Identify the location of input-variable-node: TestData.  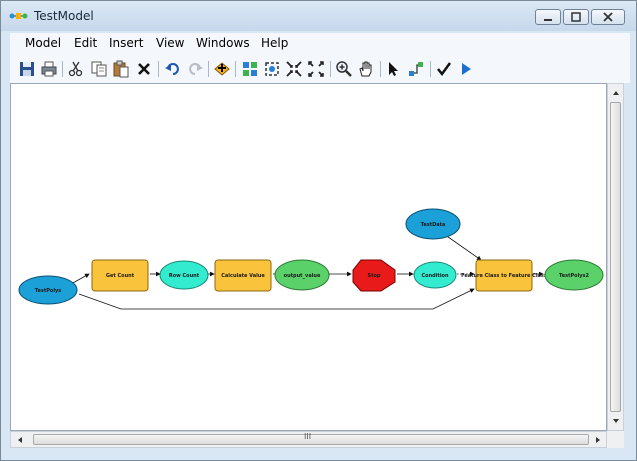
(433, 224).